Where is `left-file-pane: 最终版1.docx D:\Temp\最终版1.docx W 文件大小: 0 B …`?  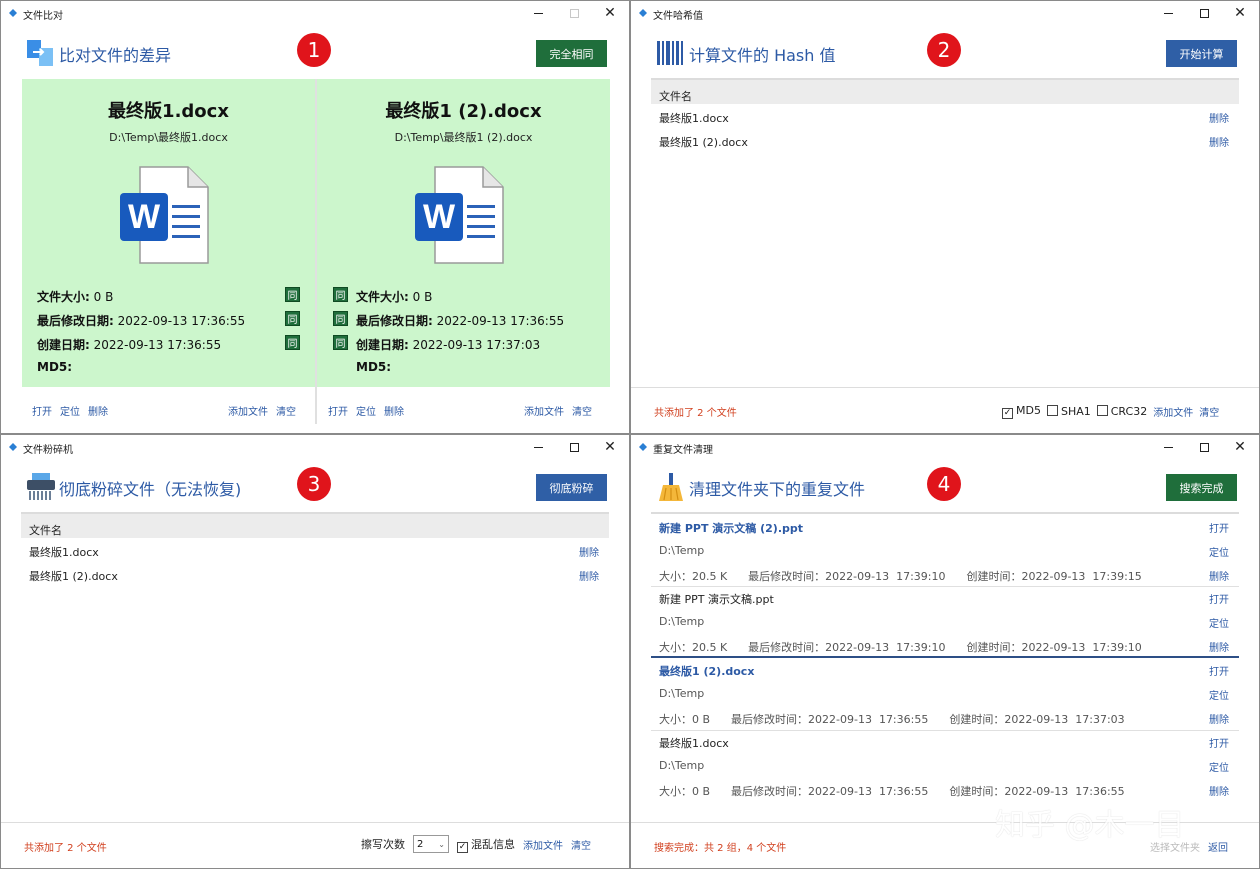
left-file-pane: 最终版1.docx D:\Temp\最终版1.docx W 文件大小: 0 B … is located at coordinates (168, 233).